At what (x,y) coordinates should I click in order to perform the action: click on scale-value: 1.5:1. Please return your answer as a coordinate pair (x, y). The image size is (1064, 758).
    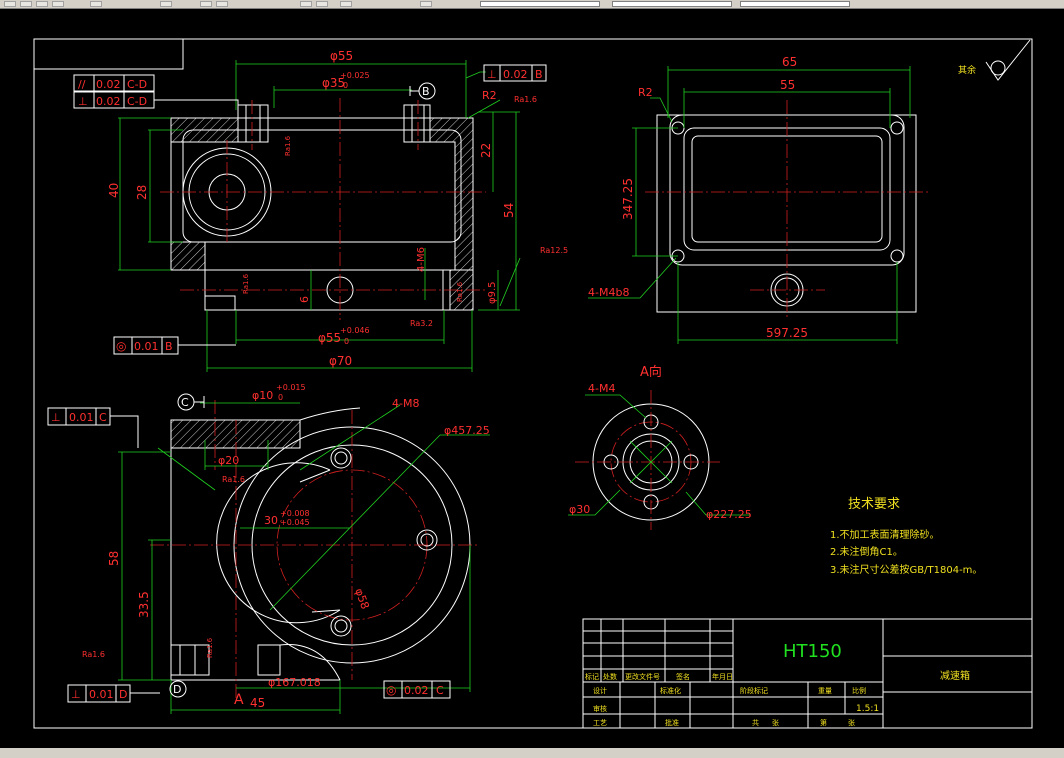
    Looking at the image, I should click on (867, 709).